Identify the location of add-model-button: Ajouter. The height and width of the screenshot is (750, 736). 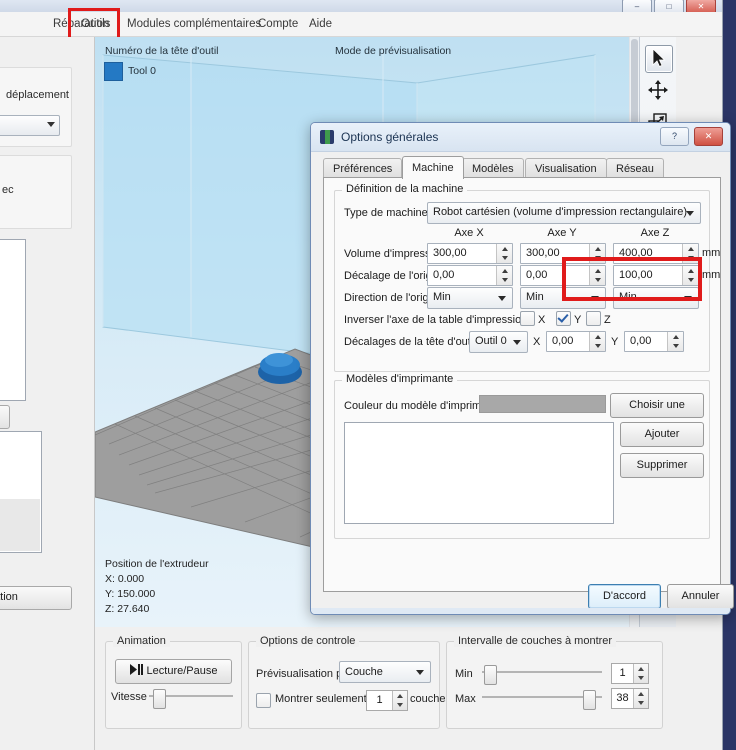
(662, 434).